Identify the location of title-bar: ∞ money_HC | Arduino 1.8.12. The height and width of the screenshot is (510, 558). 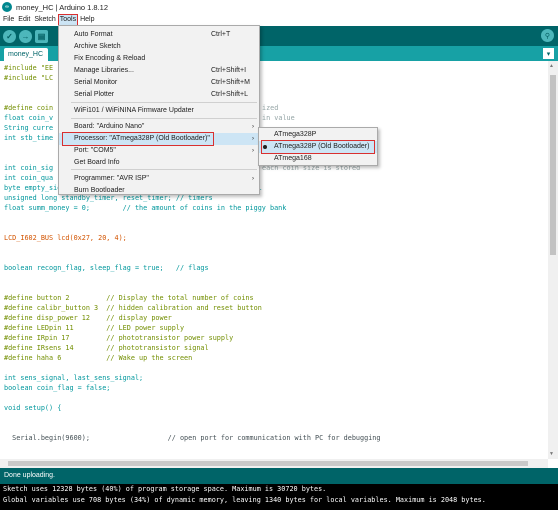
(279, 7).